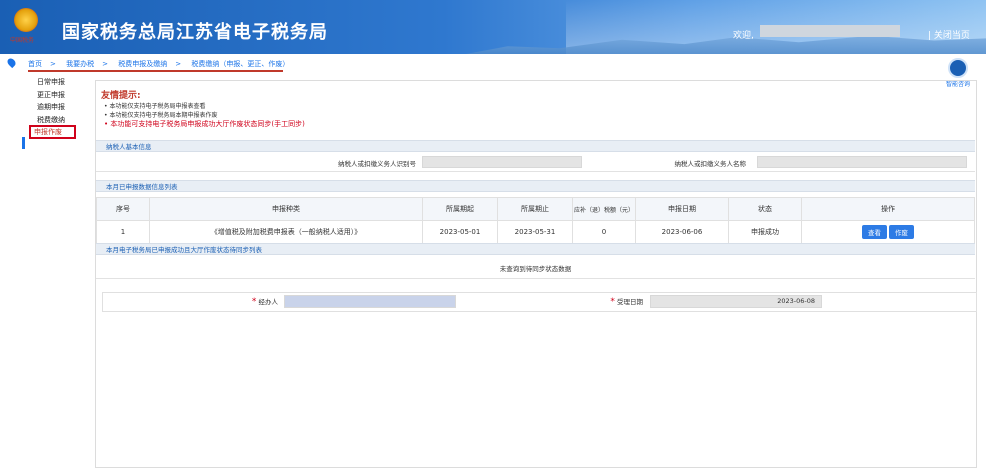 The width and height of the screenshot is (986, 475). Describe the element at coordinates (710, 164) in the screenshot. I see `taxpayer-name-label: 纳税人或扣缴义务人名称` at that location.